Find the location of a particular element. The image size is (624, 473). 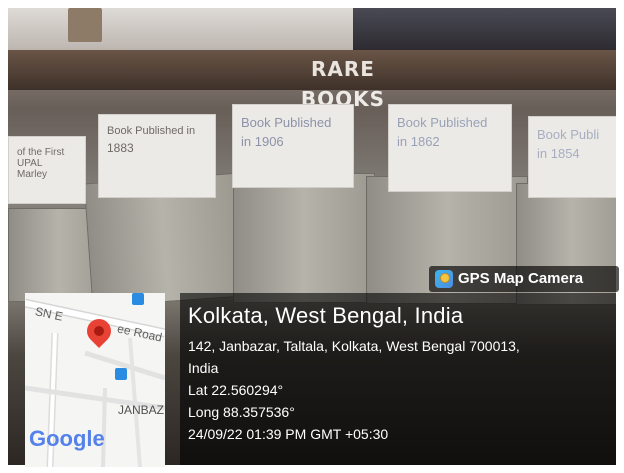

label-card: of the First UPAL Marley is located at coordinates (47, 170).